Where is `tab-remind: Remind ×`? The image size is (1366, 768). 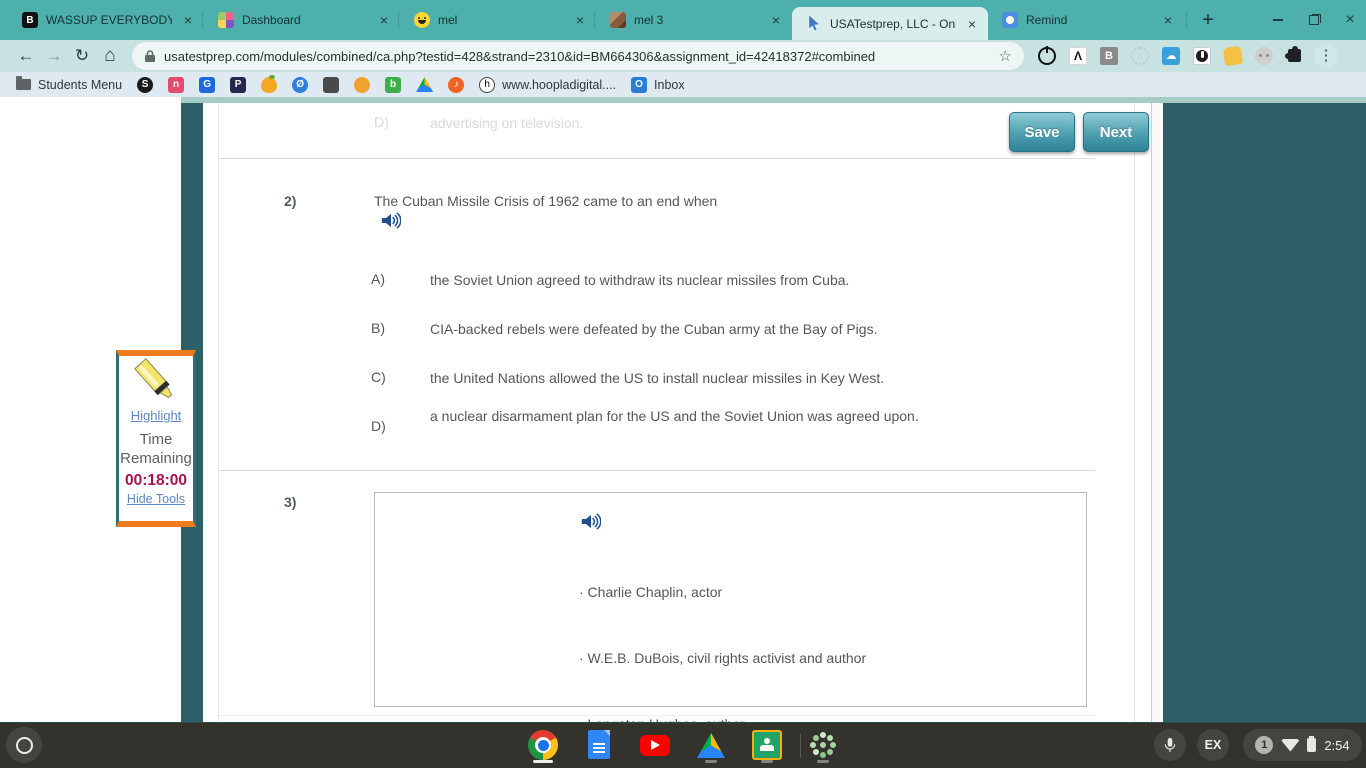 tab-remind: Remind × is located at coordinates (1086, 20).